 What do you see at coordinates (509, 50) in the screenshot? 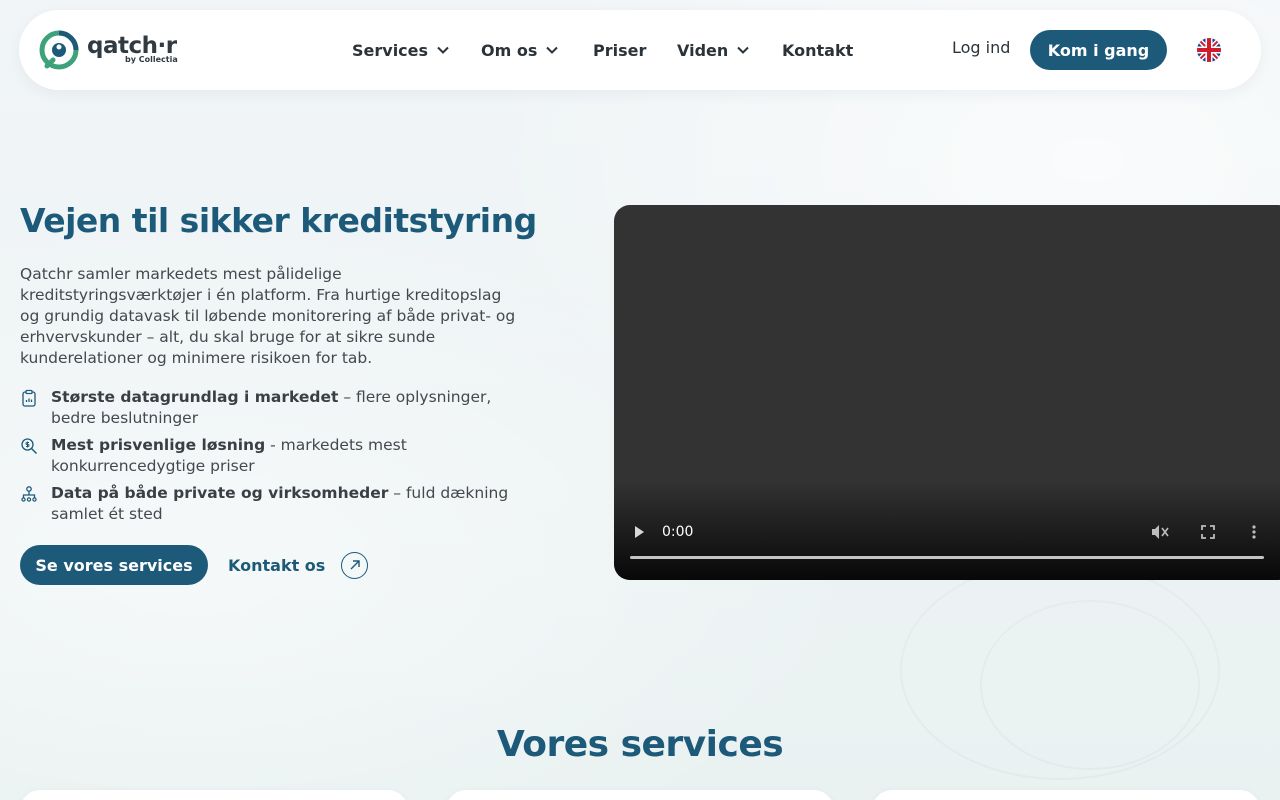
I see `nav-item-label: Om os` at bounding box center [509, 50].